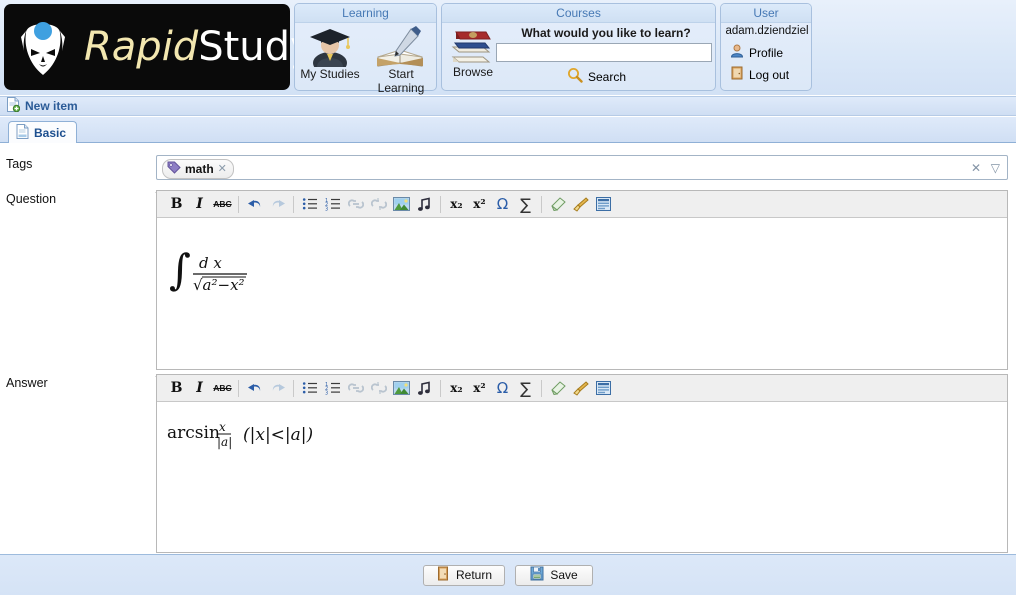 The height and width of the screenshot is (595, 1016). Describe the element at coordinates (141, 47) in the screenshot. I see `logo-text-rapid: Rapid` at that location.